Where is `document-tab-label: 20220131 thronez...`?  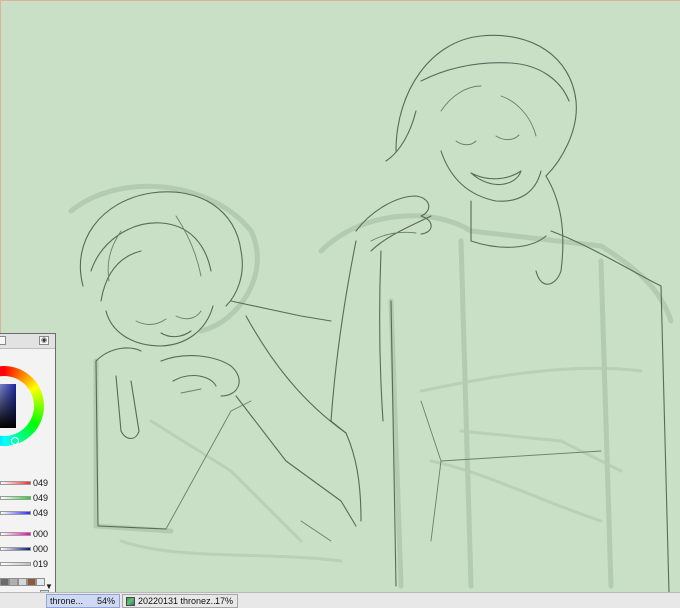 document-tab-label: 20220131 thronez... is located at coordinates (178, 601).